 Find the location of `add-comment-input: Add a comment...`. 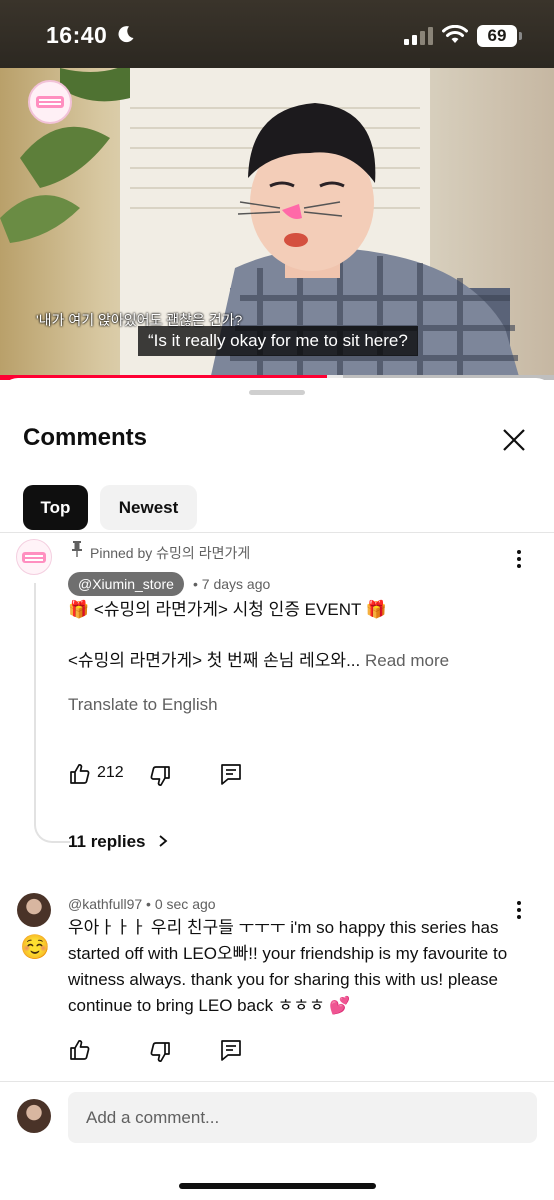

add-comment-input: Add a comment... is located at coordinates (302, 1117).